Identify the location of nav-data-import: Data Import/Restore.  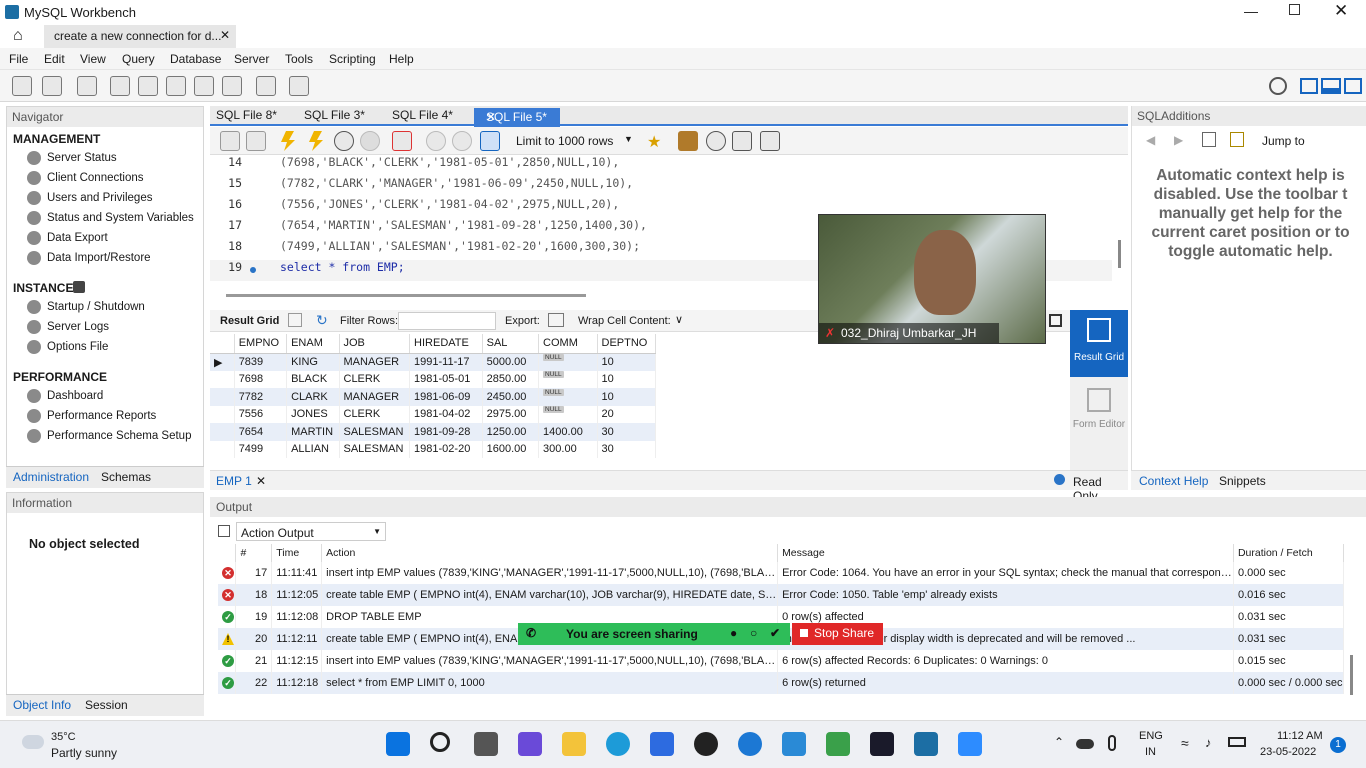
(89, 258).